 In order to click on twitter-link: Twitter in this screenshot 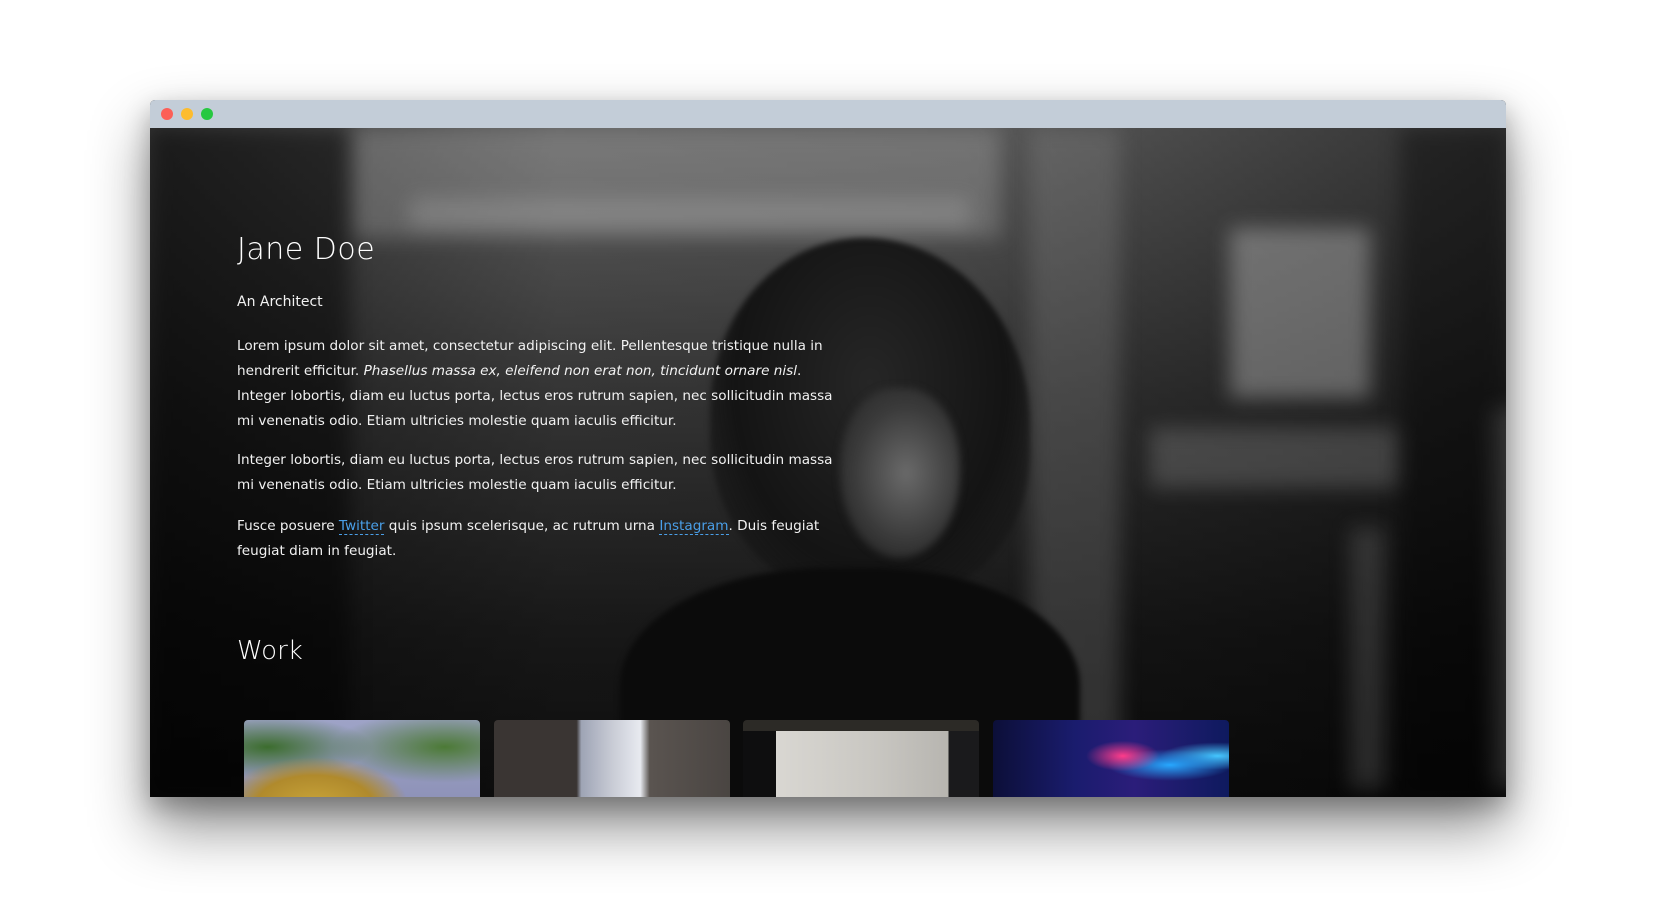, I will do `click(361, 526)`.